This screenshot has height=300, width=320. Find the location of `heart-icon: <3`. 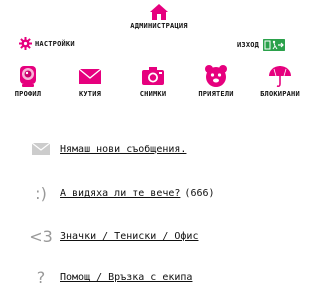

heart-icon: <3 is located at coordinates (41, 236).